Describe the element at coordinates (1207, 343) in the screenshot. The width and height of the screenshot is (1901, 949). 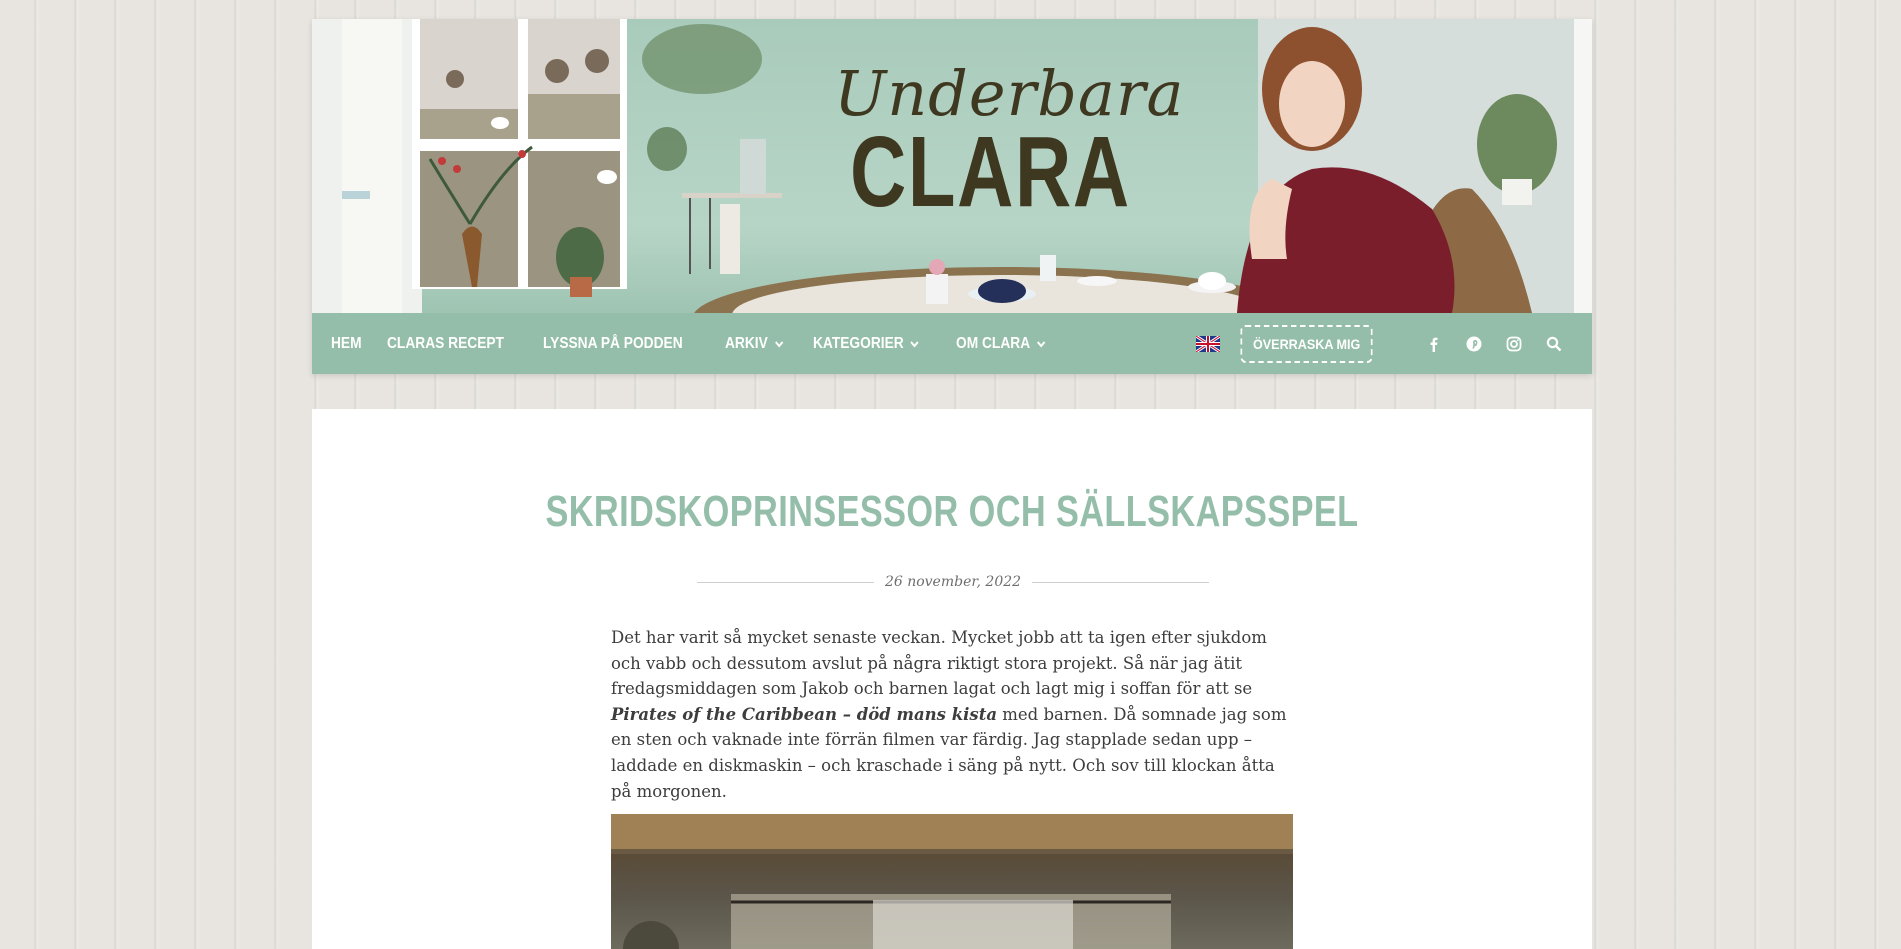
I see `uk-flag-icon` at that location.